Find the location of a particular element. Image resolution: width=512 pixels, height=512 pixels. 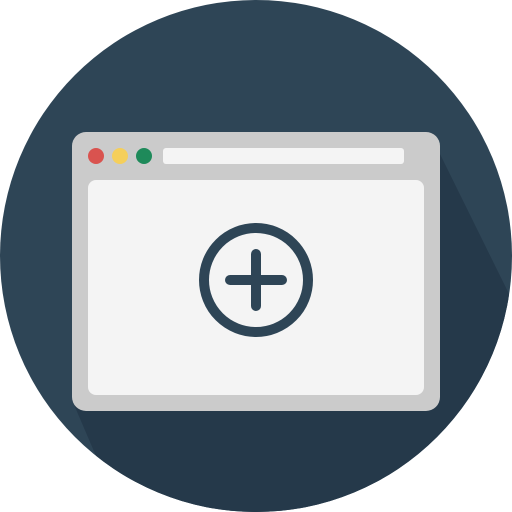

address-bar is located at coordinates (283, 156).